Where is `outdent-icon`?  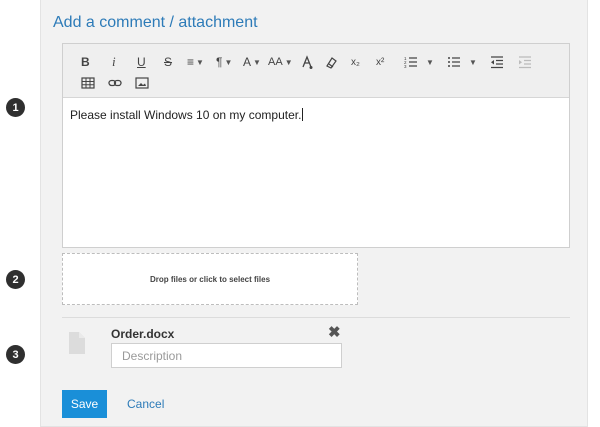 outdent-icon is located at coordinates (497, 62).